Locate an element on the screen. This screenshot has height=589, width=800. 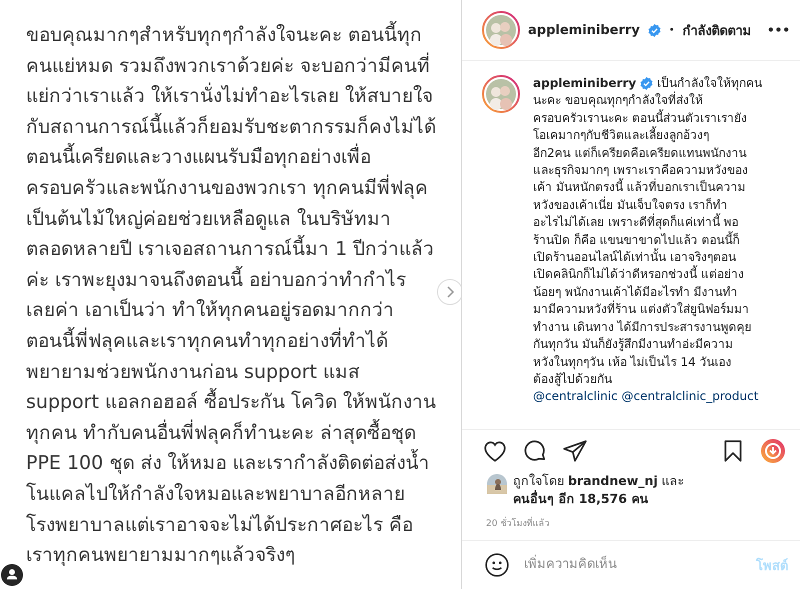
caption-text: อะไรไม่ได้เลย เพราะดีที่สุดก็แค่เท่านี้ พอ is located at coordinates (636, 222).